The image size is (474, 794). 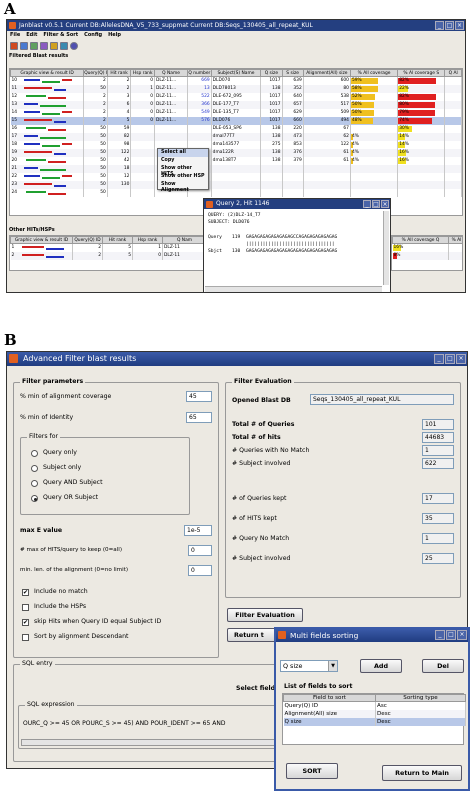 What do you see at coordinates (312, 771) in the screenshot?
I see `sort-button: SORT` at bounding box center [312, 771].